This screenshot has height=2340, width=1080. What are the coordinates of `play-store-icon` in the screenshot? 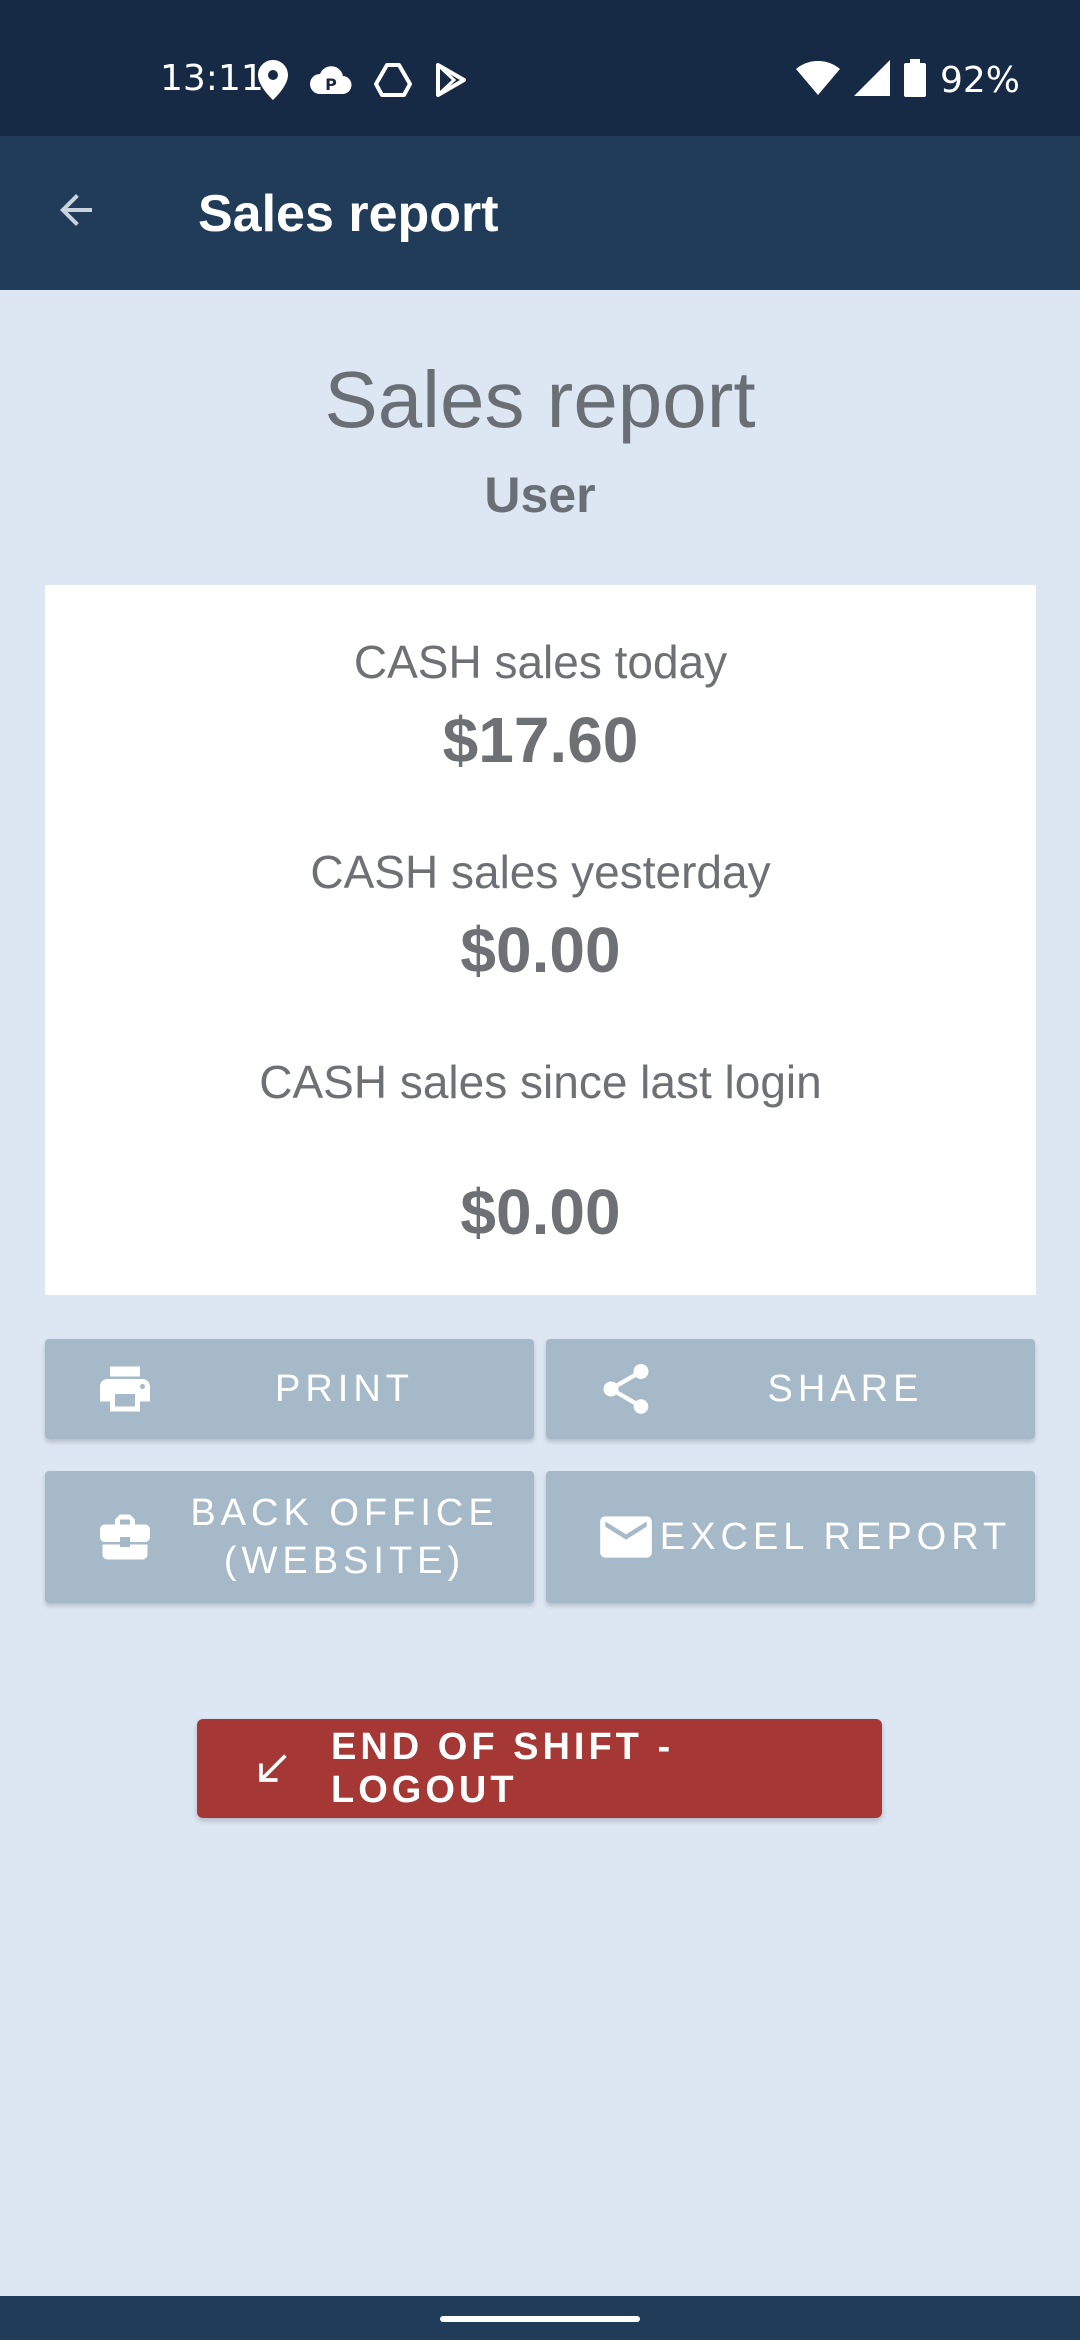 It's located at (451, 82).